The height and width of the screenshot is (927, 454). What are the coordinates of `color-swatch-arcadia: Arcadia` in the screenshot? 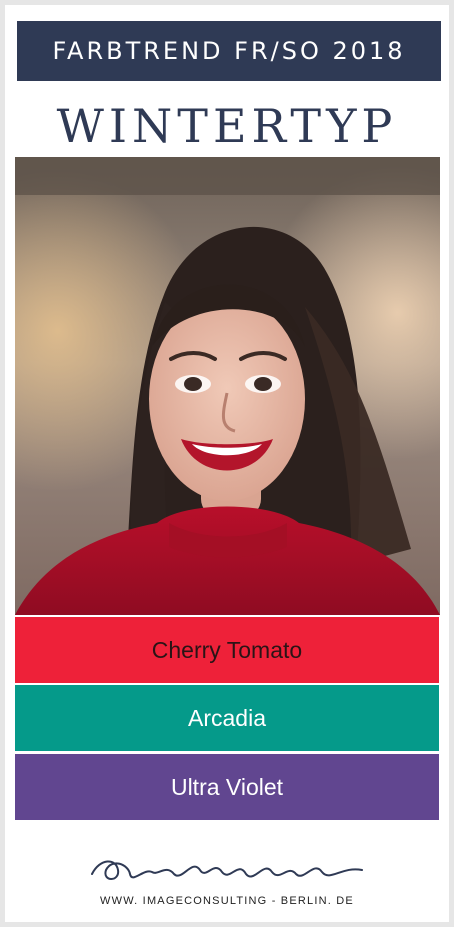 It's located at (227, 718).